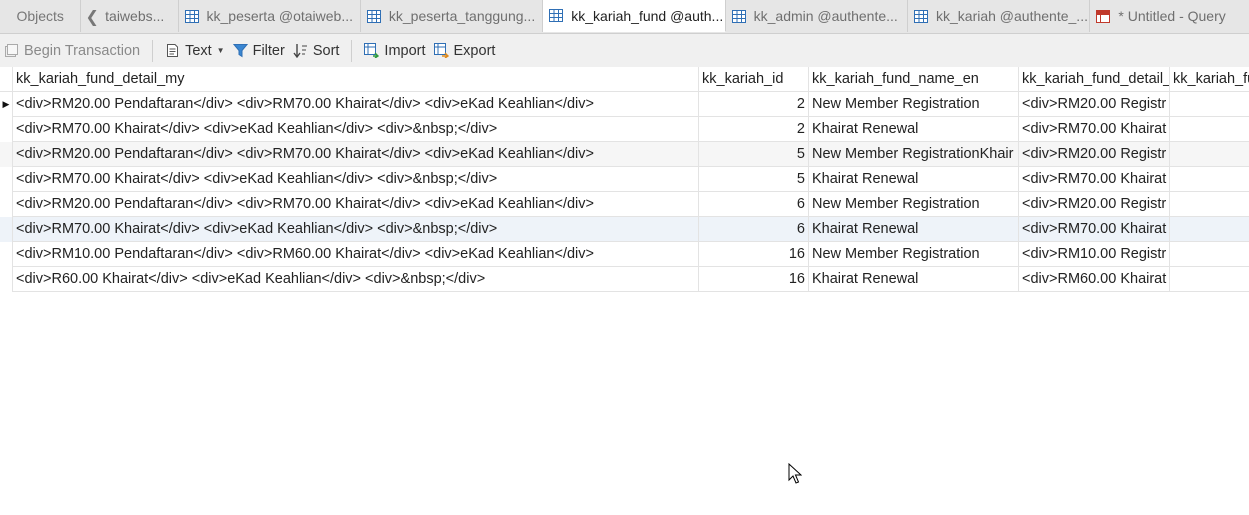 Image resolution: width=1249 pixels, height=515 pixels. What do you see at coordinates (6, 104) in the screenshot?
I see `current-row-arrow-icon: ▶` at bounding box center [6, 104].